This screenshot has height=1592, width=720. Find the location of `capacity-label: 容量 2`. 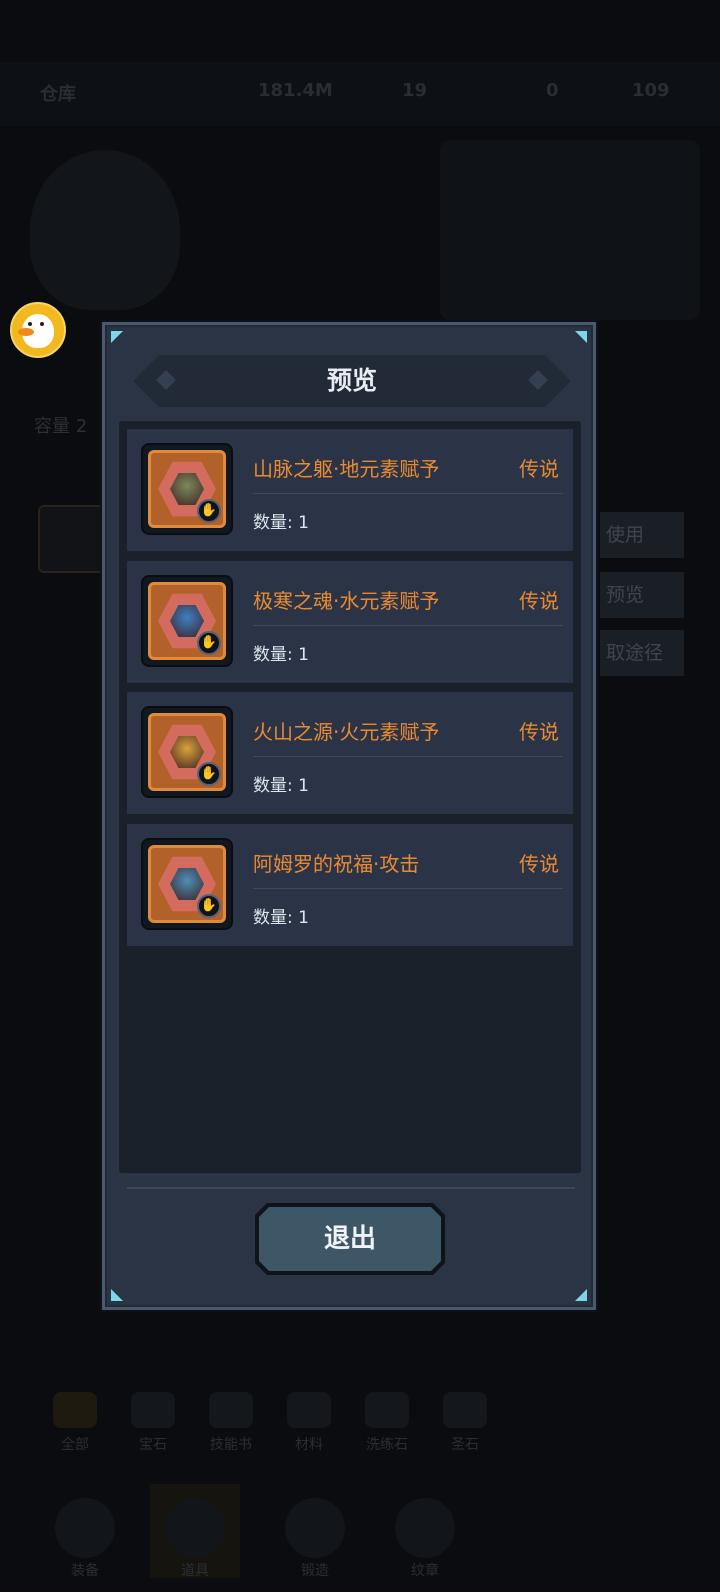

capacity-label: 容量 2 is located at coordinates (61, 426).